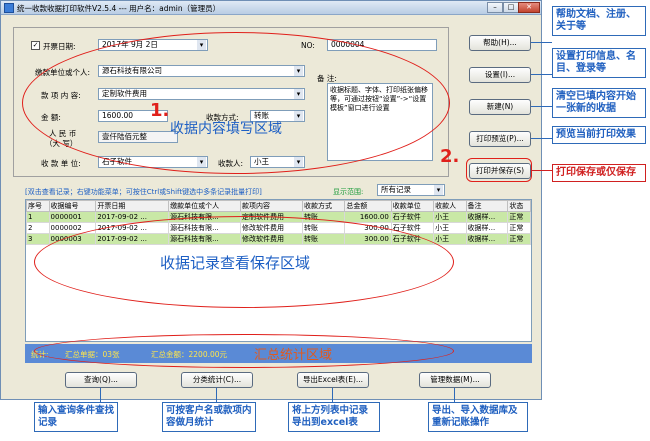 The width and height of the screenshot is (650, 441). Describe the element at coordinates (599, 173) in the screenshot. I see `callout-print: 打印保存或仅保存` at that location.